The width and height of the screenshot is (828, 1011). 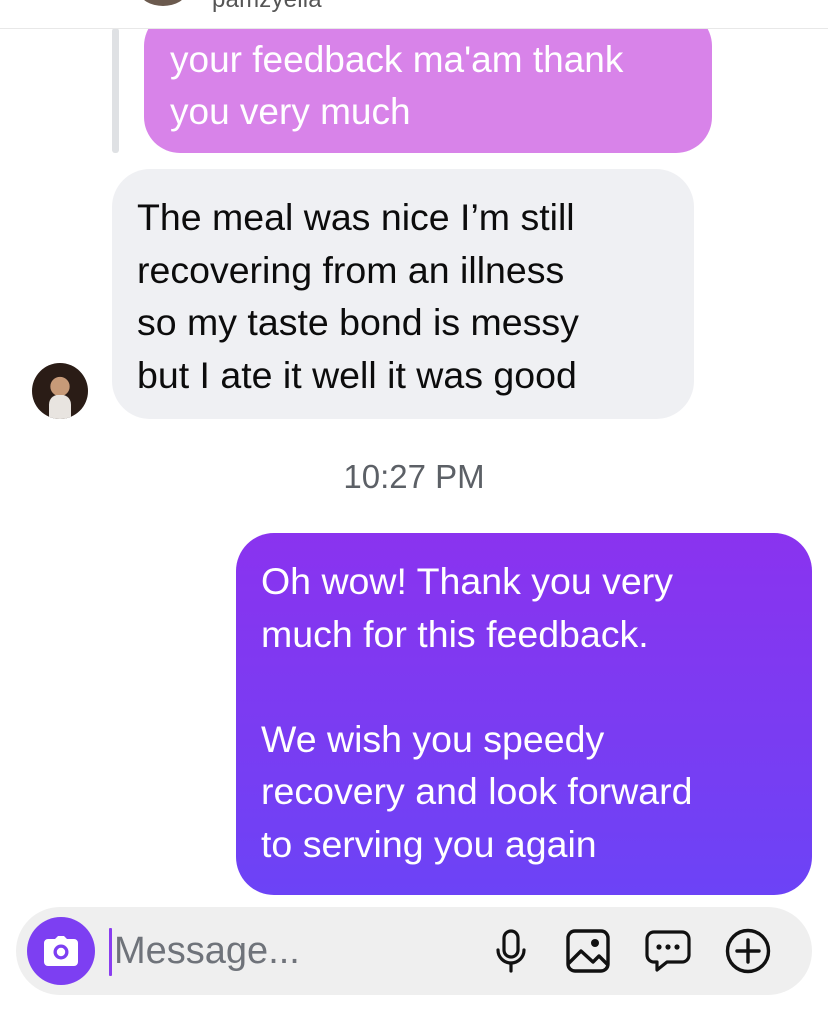 I want to click on sender-avatar, so click(x=60, y=391).